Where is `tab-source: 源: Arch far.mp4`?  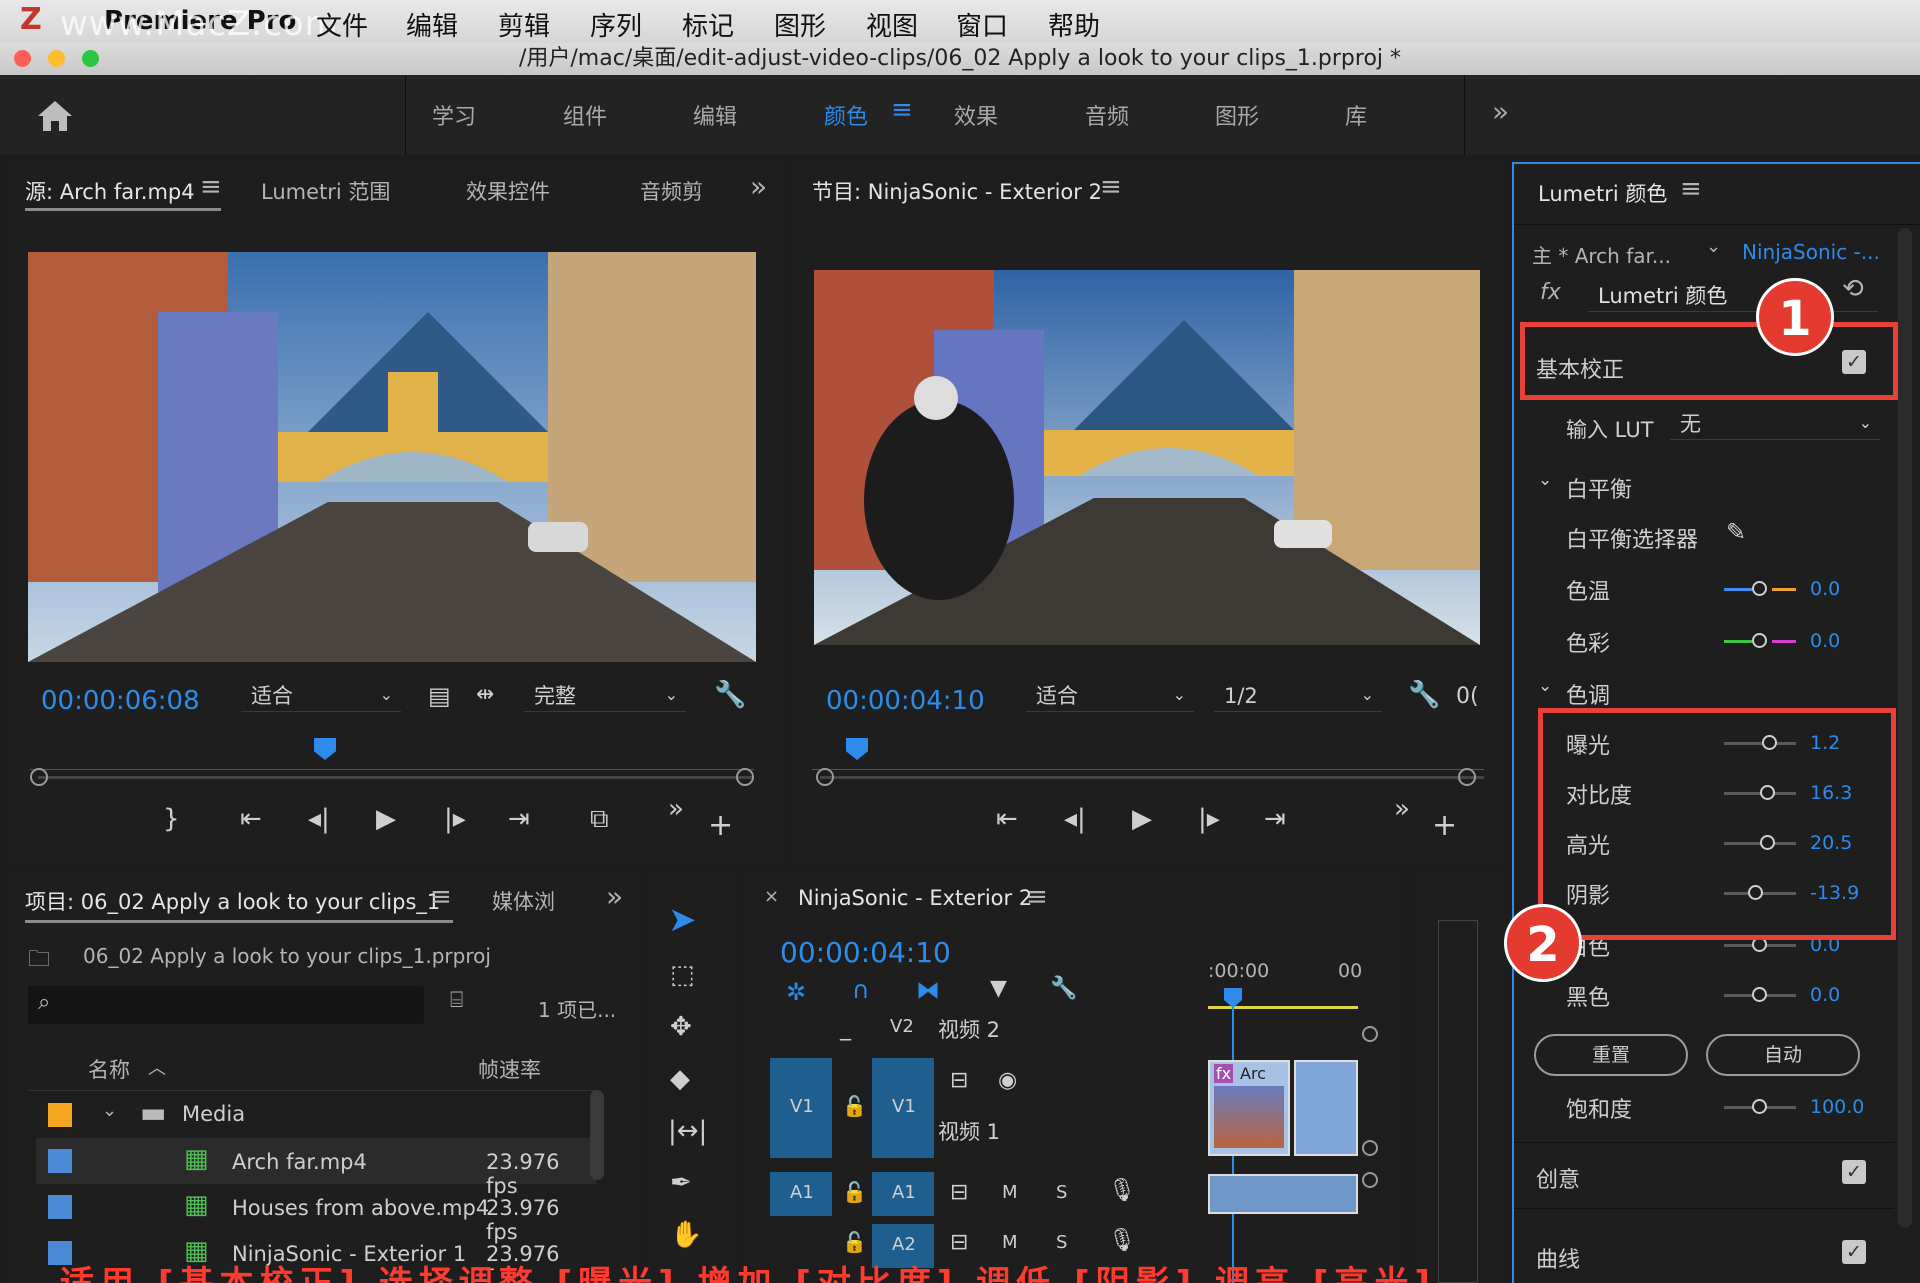 tab-source: 源: Arch far.mp4 is located at coordinates (110, 191).